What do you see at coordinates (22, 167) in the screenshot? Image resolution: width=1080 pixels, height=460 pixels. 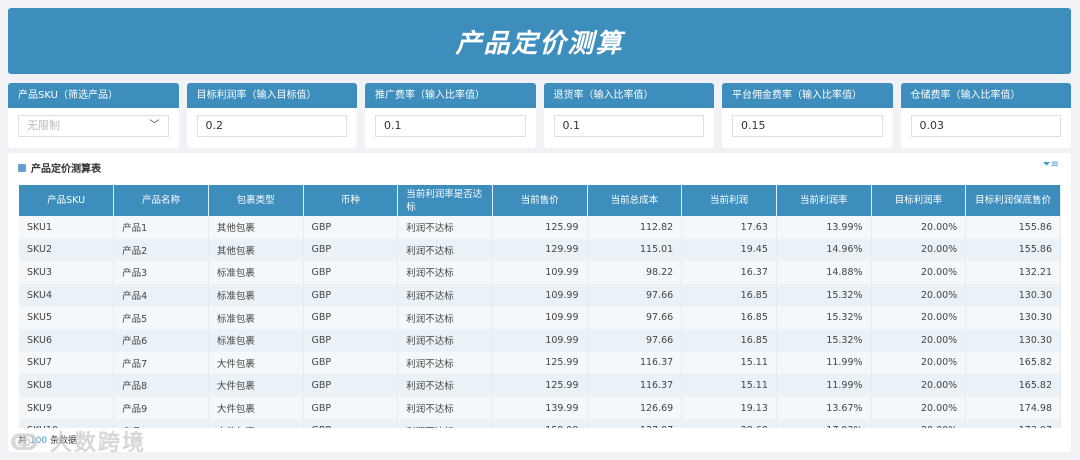 I see `table-icon` at bounding box center [22, 167].